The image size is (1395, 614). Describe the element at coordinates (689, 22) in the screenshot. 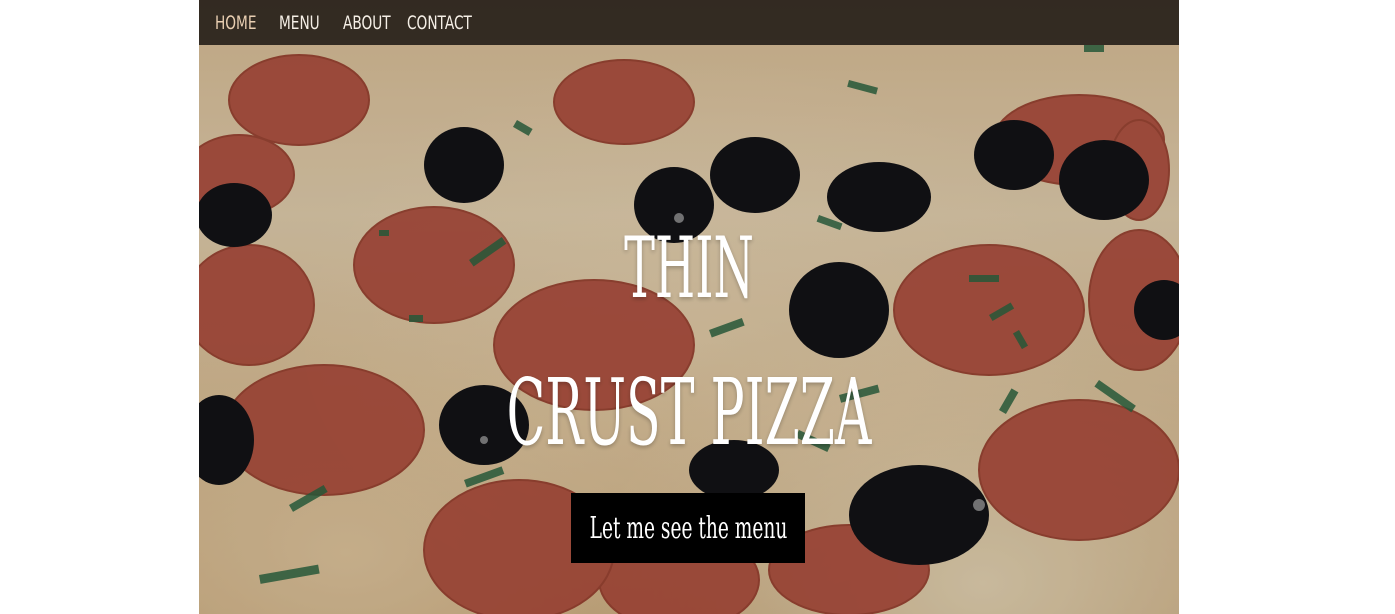

I see `top-navbar: HOME MENU ABOUT CONTACT` at that location.